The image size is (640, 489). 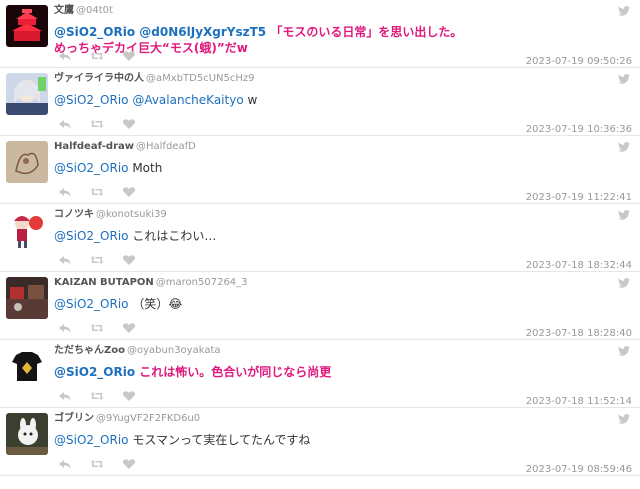 I want to click on tweet-text: @SiO2_ORio モスマンって実在してたんですね, so click(x=182, y=440).